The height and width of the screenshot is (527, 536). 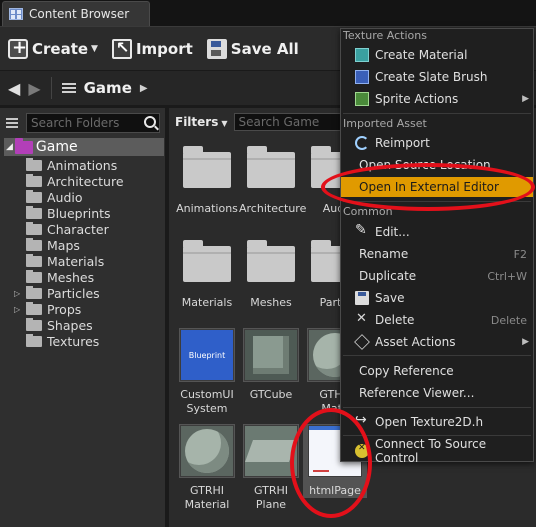 What do you see at coordinates (9, 147) in the screenshot?
I see `collapse-arrow-icon: ◢` at bounding box center [9, 147].